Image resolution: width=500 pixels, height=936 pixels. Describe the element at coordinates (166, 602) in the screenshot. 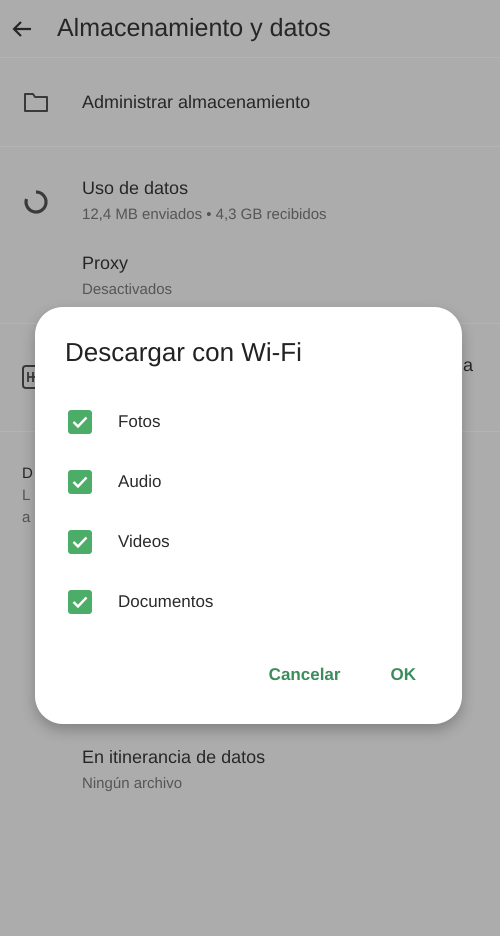

I see `option-label: Documentos` at that location.